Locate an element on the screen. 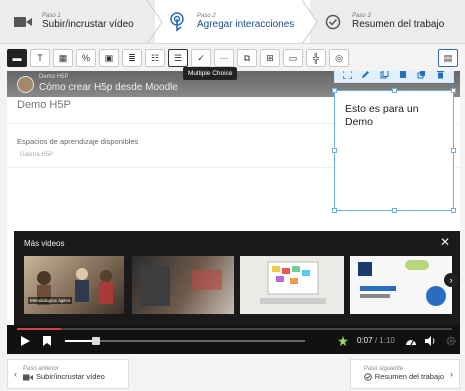 The height and width of the screenshot is (391, 465). next-step-button: Paso siguiente Resumen del trabajo › is located at coordinates (405, 374).